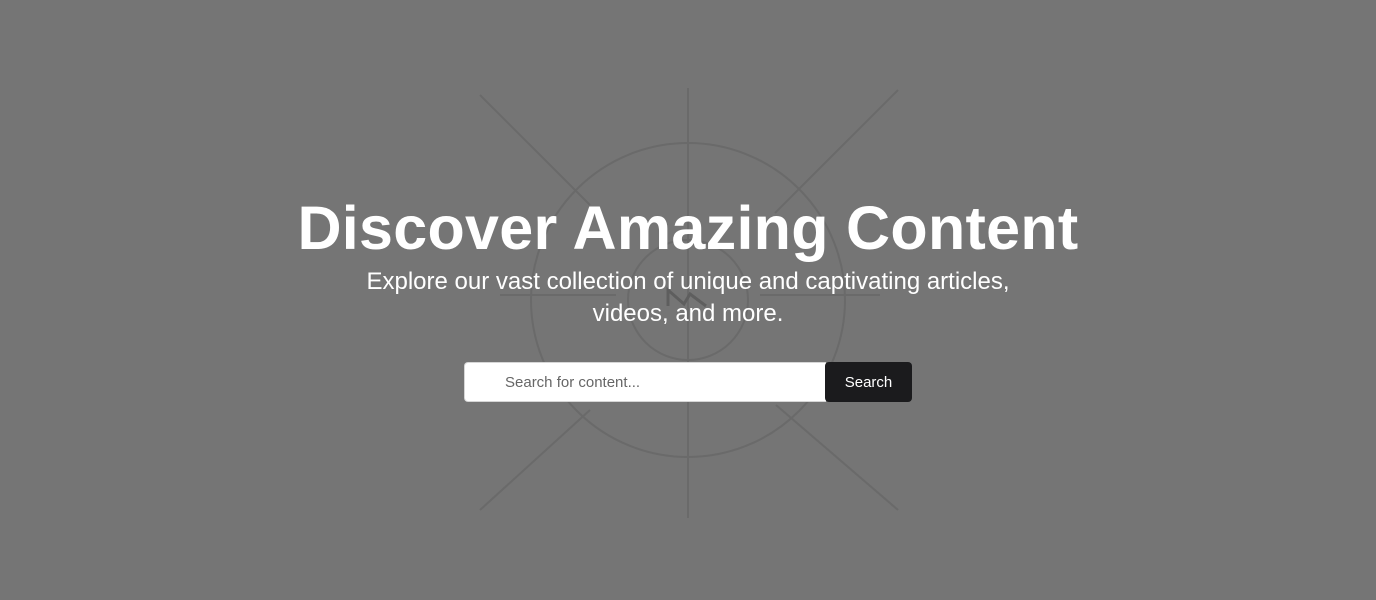 The height and width of the screenshot is (600, 1376). What do you see at coordinates (688, 228) in the screenshot?
I see `page-title: Discover Amazing Content` at bounding box center [688, 228].